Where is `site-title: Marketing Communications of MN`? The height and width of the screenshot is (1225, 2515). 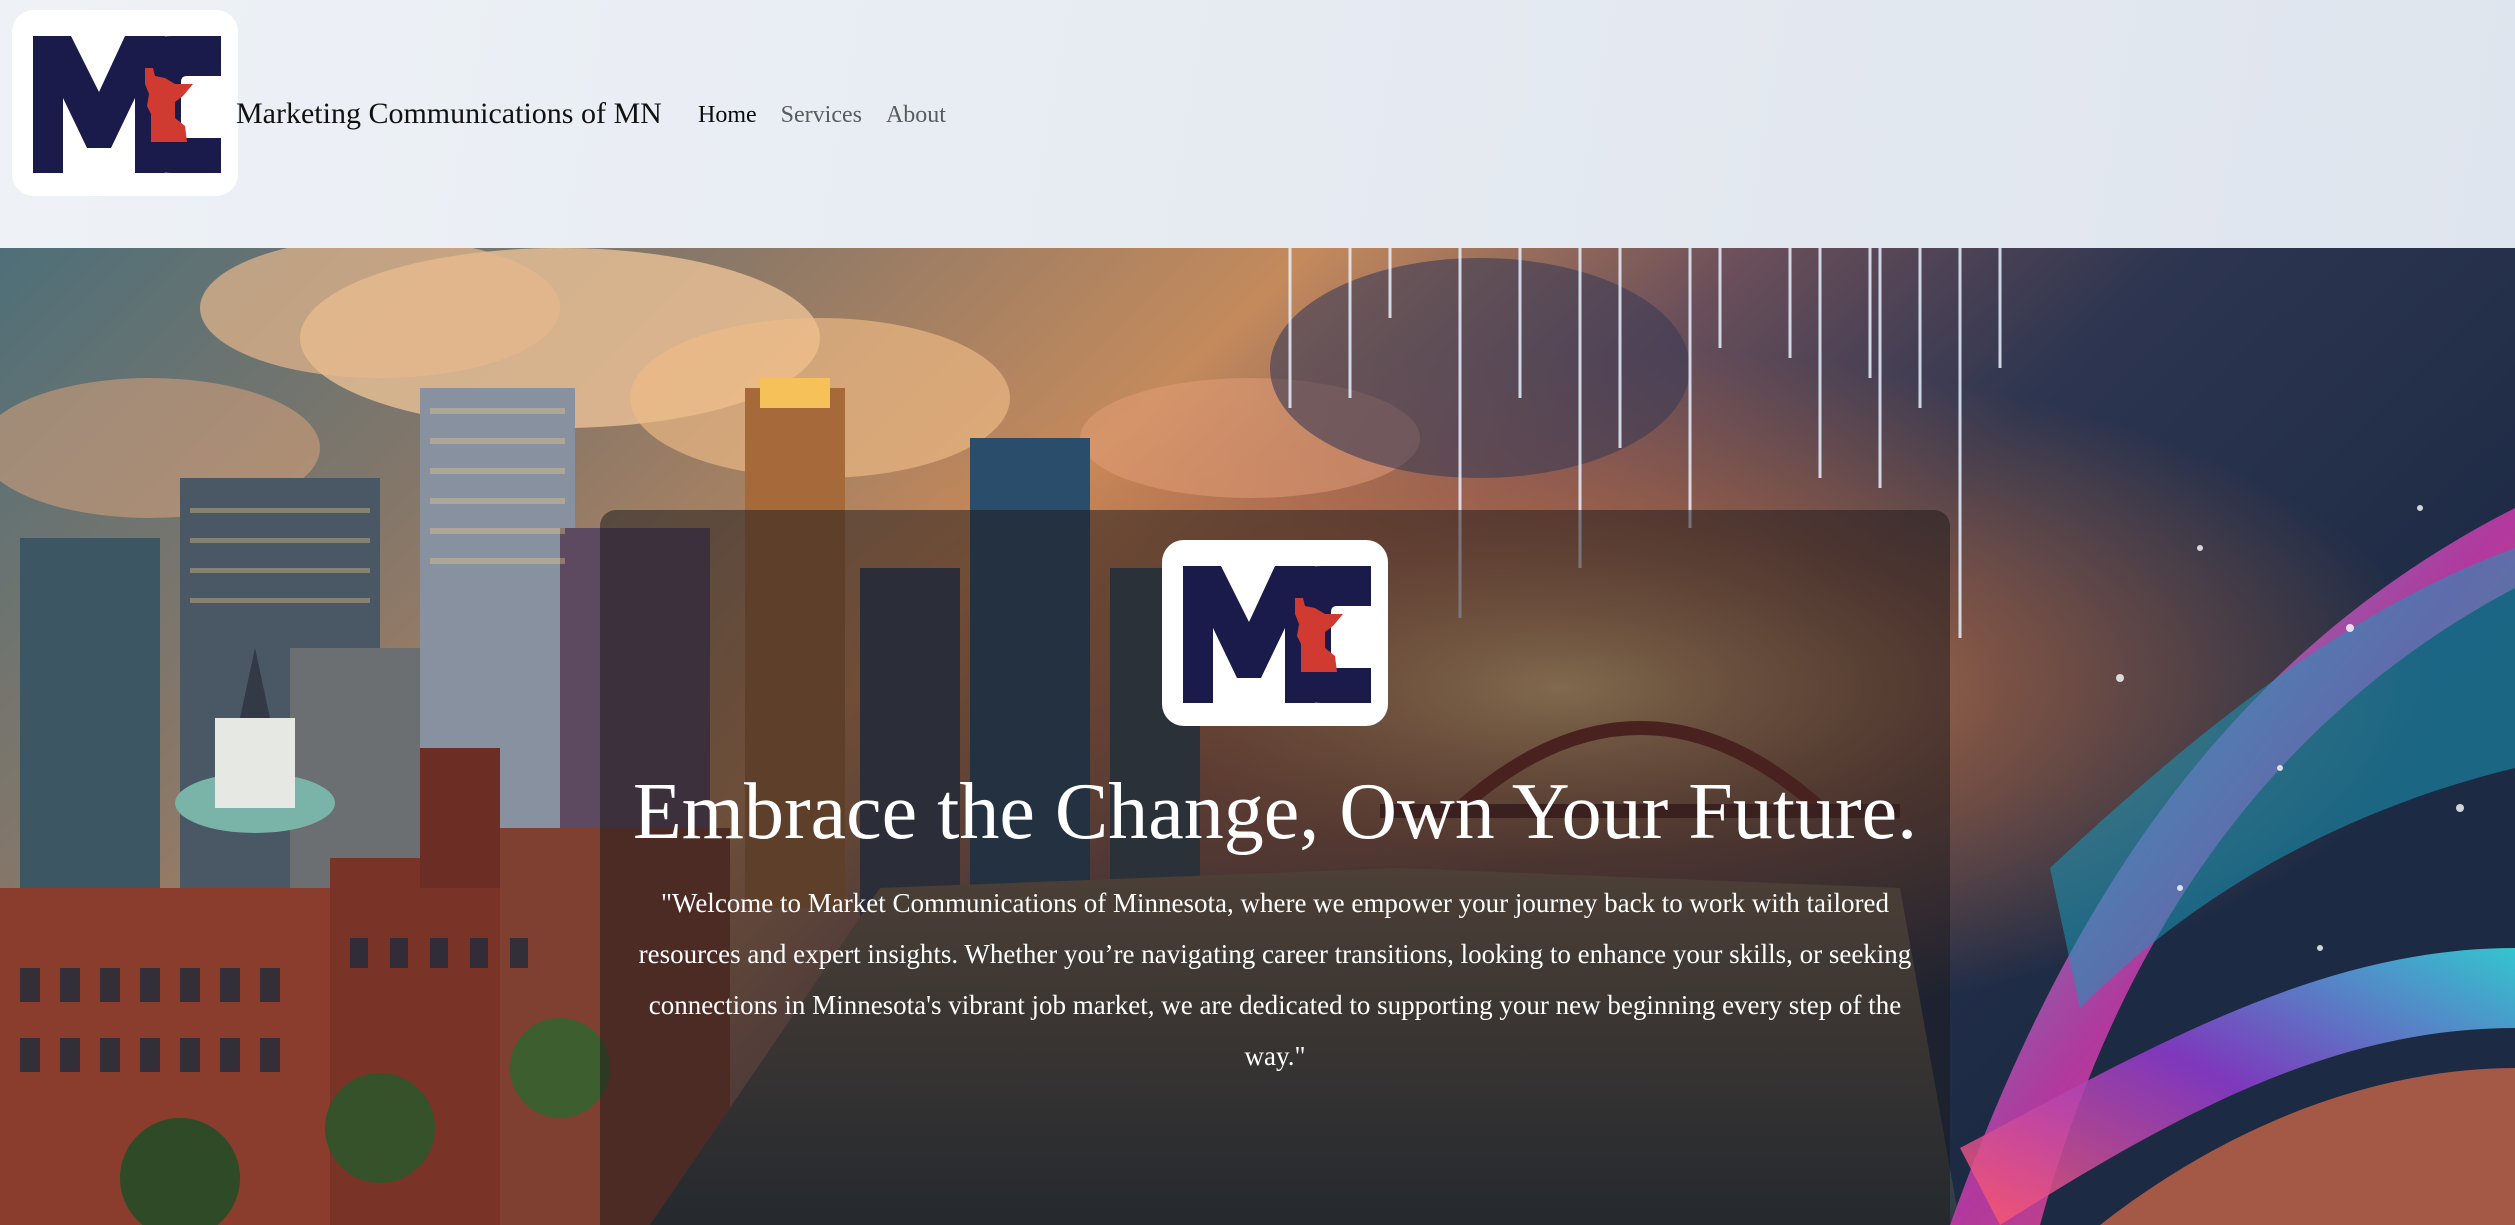
site-title: Marketing Communications of MN is located at coordinates (449, 113).